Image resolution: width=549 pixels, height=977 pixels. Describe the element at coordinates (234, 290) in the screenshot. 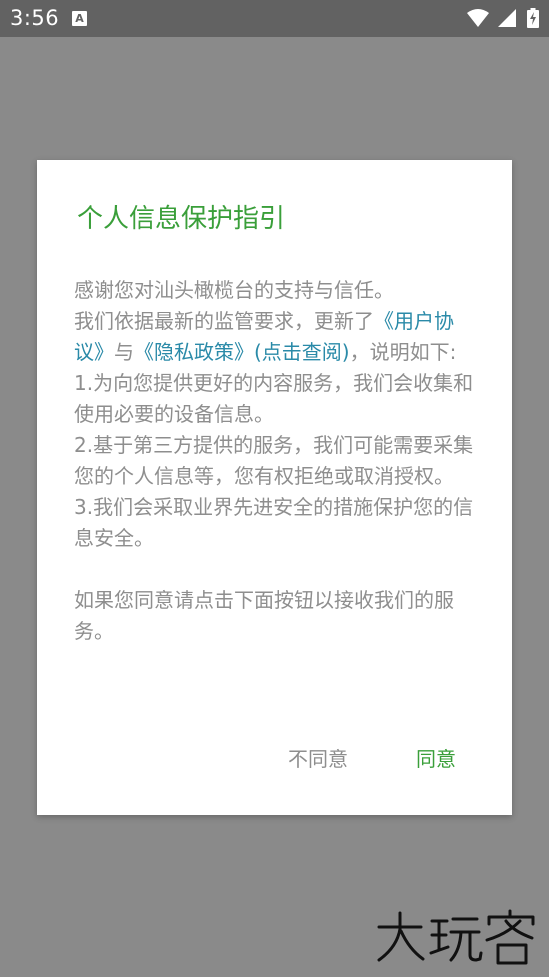

I see `intro-text: 感谢您对汕头橄榄台的支持与信任。` at that location.